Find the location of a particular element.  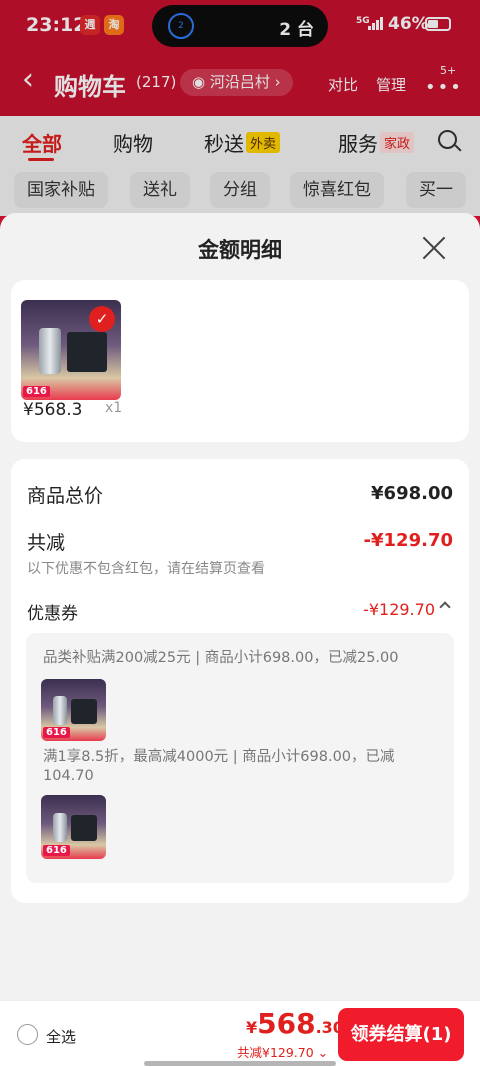

reduce-label: 共减 is located at coordinates (46, 543).